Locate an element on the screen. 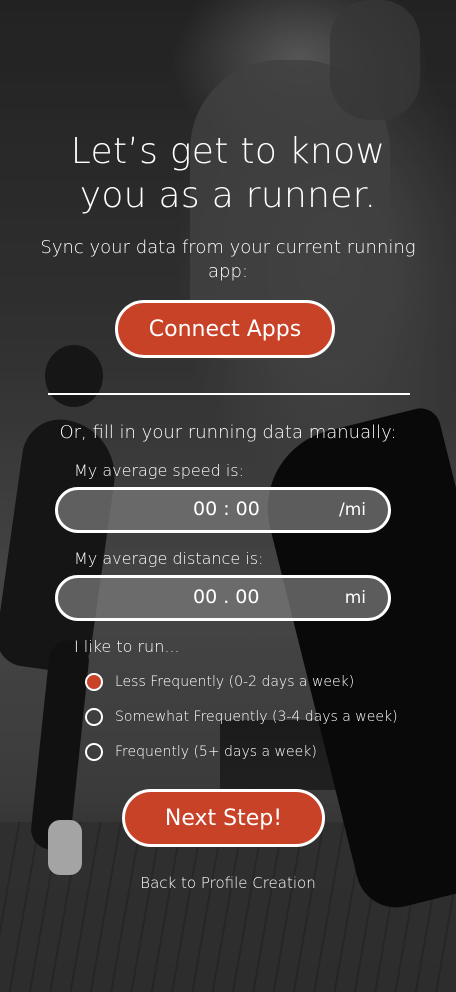 This screenshot has height=992, width=456. title-line-1: Let’s get to know is located at coordinates (228, 151).